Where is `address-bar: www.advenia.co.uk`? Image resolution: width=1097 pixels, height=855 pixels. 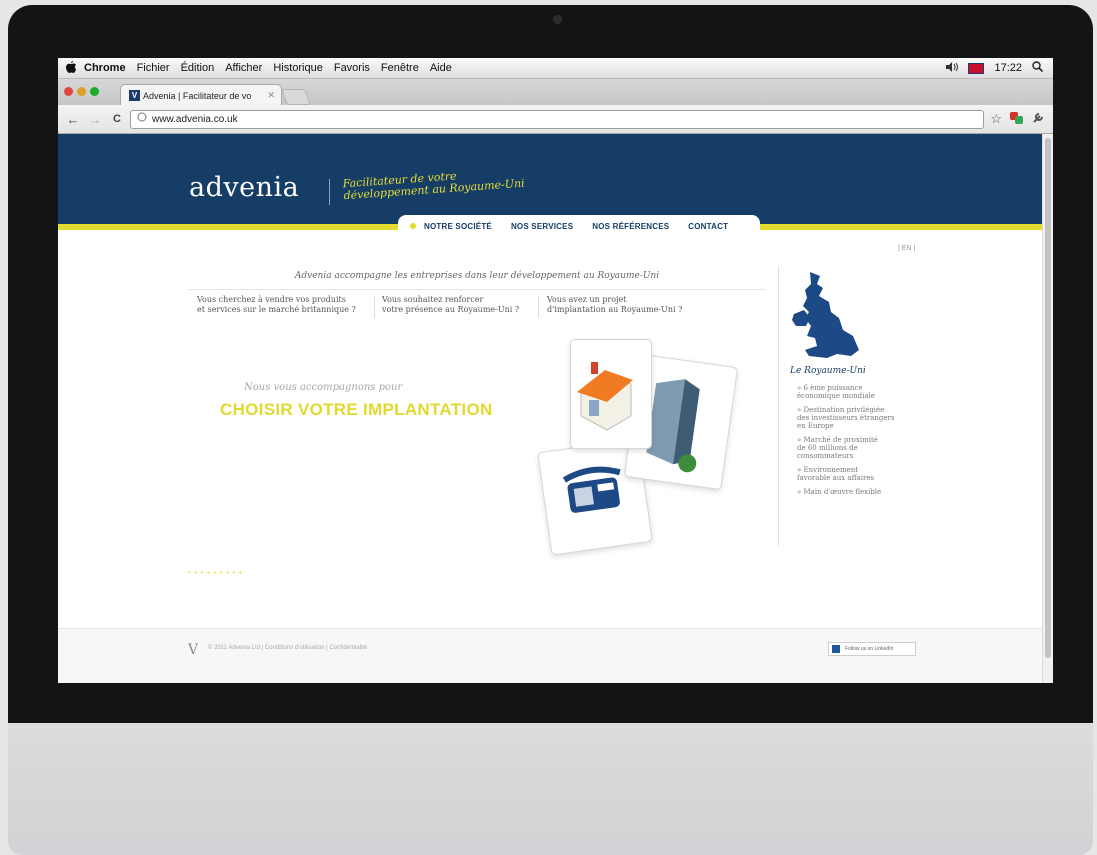 address-bar: www.advenia.co.uk is located at coordinates (557, 119).